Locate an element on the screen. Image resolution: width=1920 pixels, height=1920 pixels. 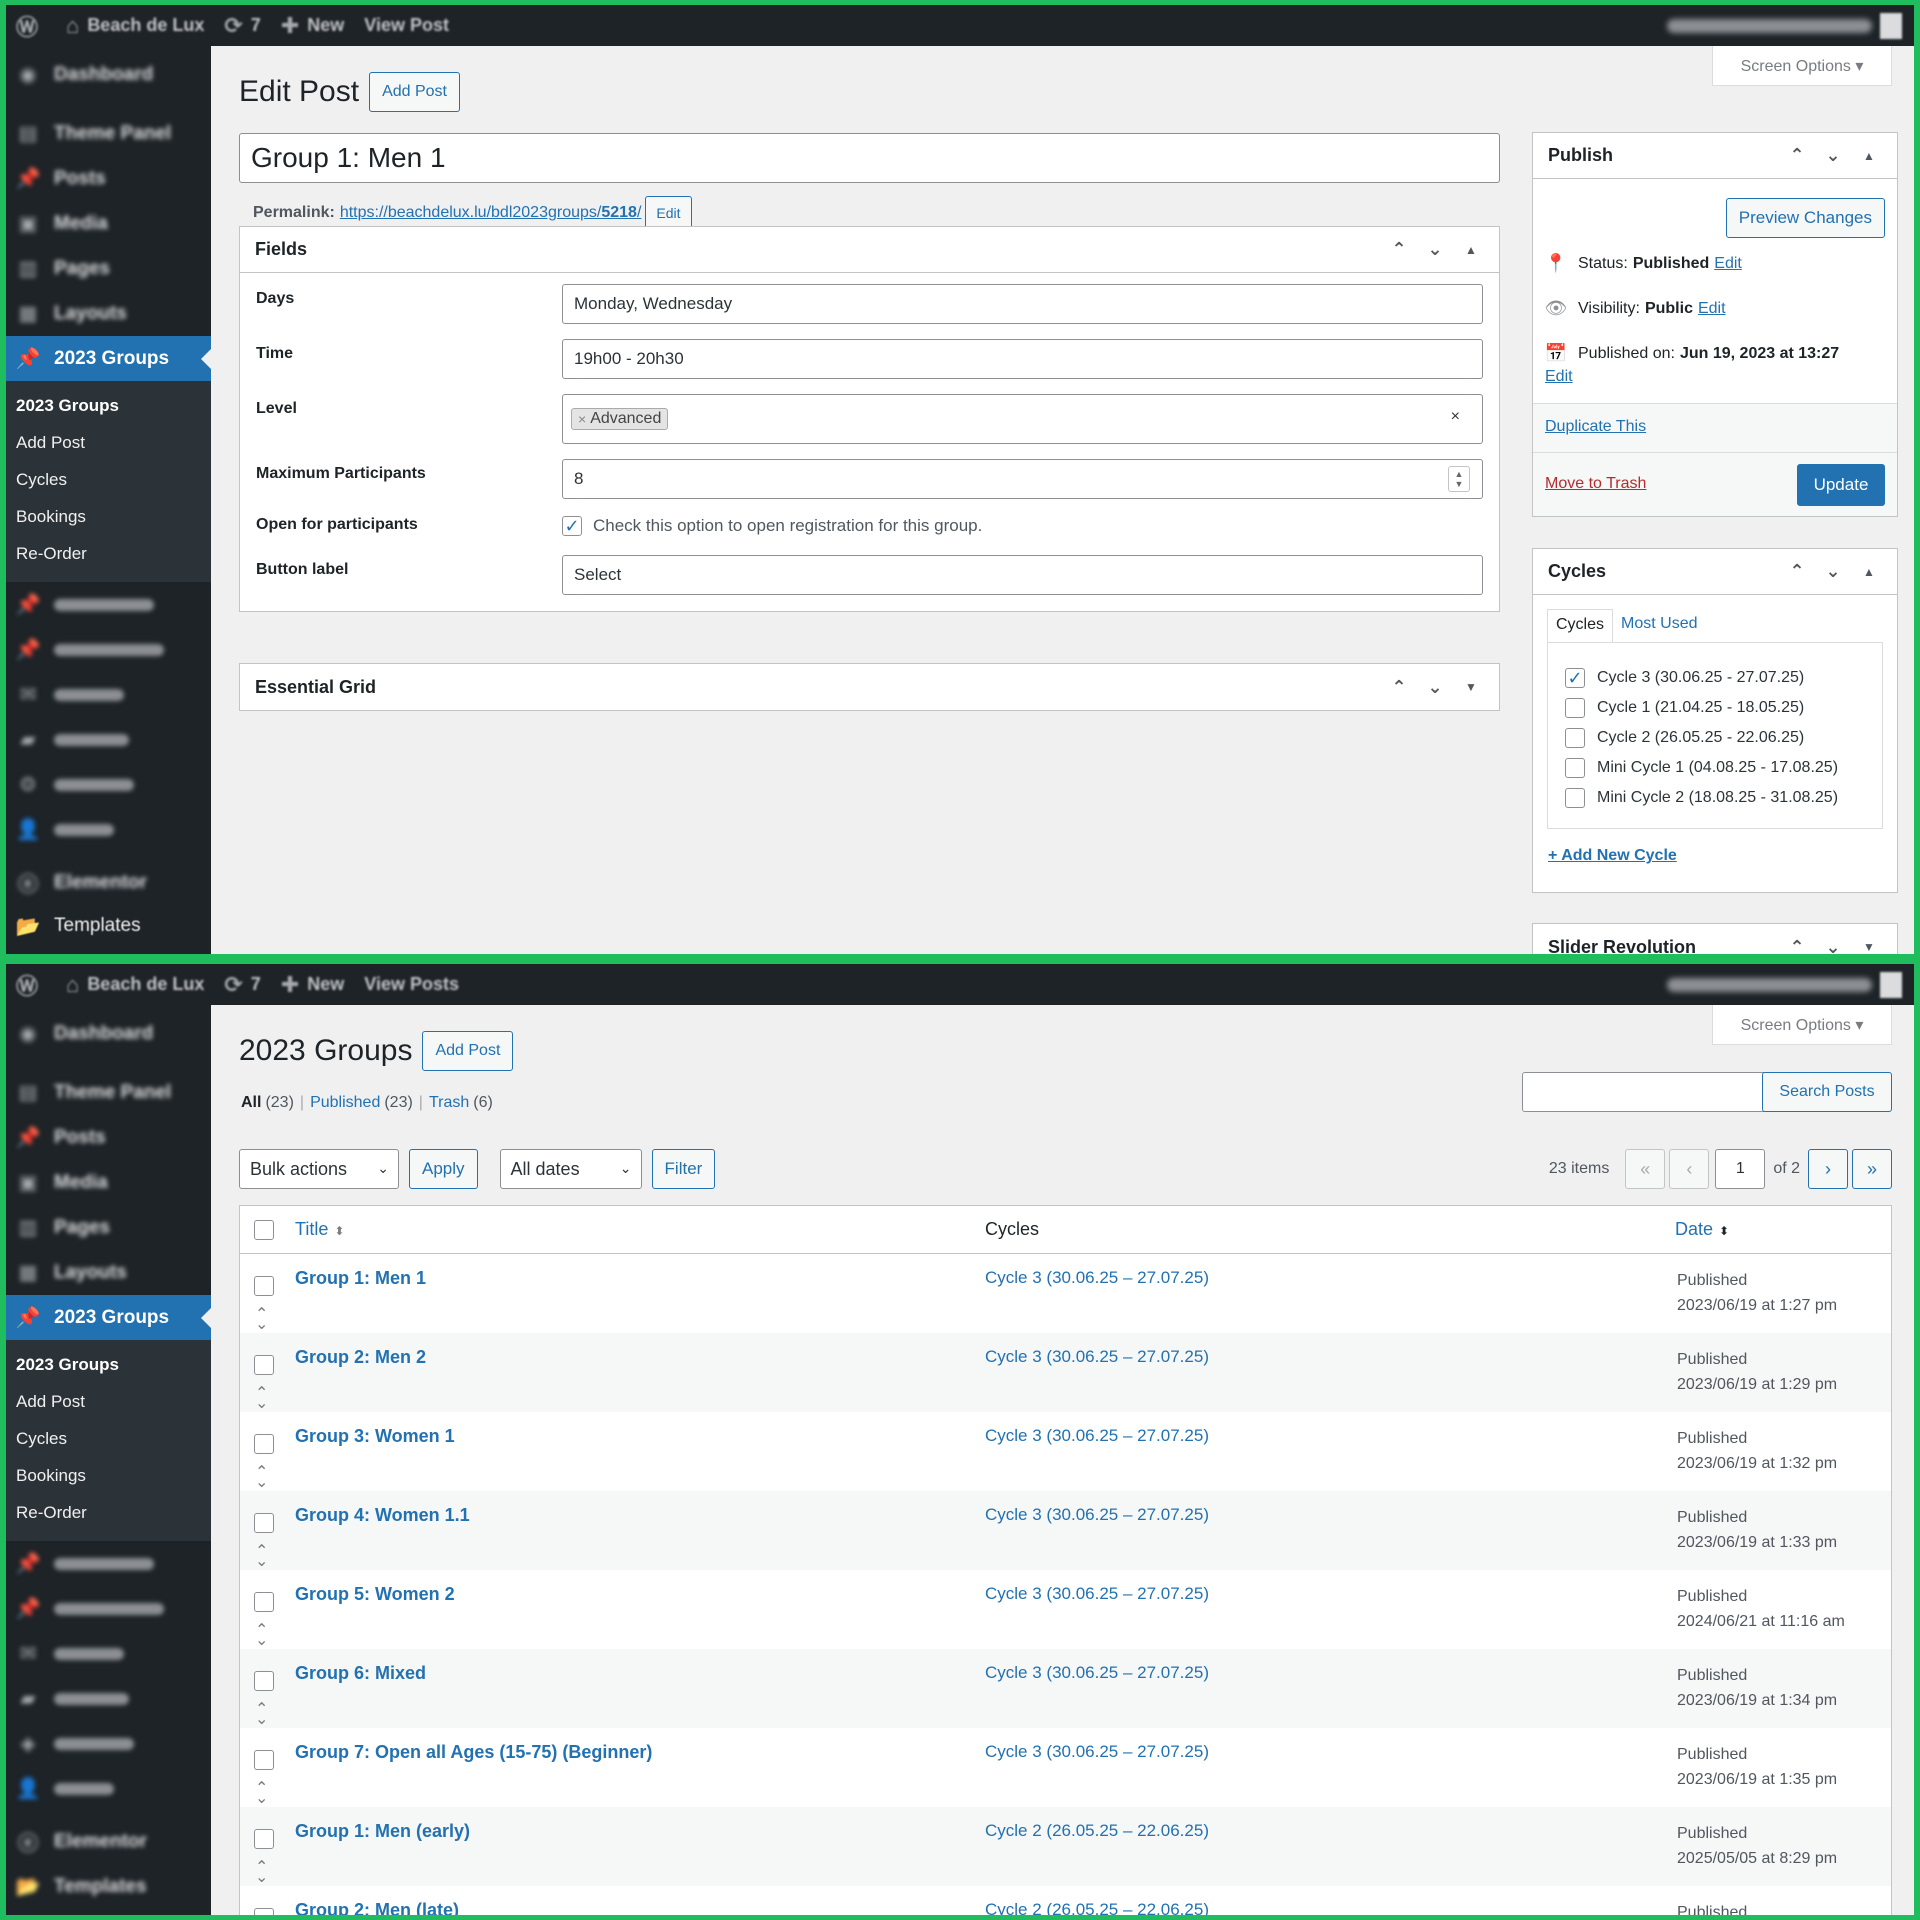
view-post-link: View Post is located at coordinates (406, 25).